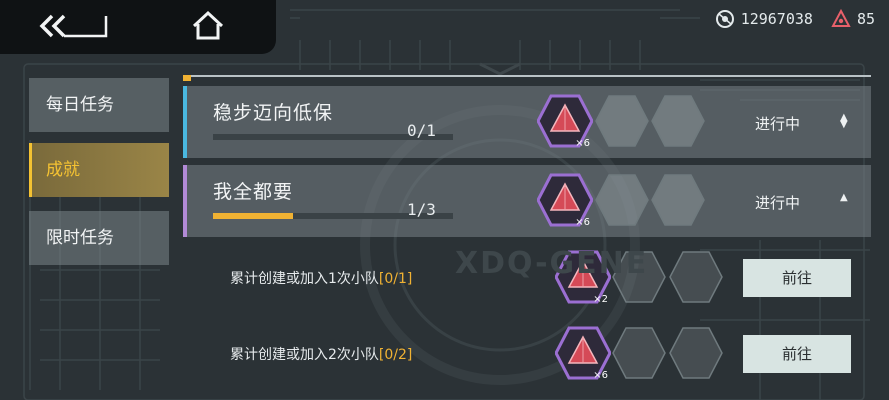  Describe the element at coordinates (253, 216) in the screenshot. I see `progress-fill` at that location.